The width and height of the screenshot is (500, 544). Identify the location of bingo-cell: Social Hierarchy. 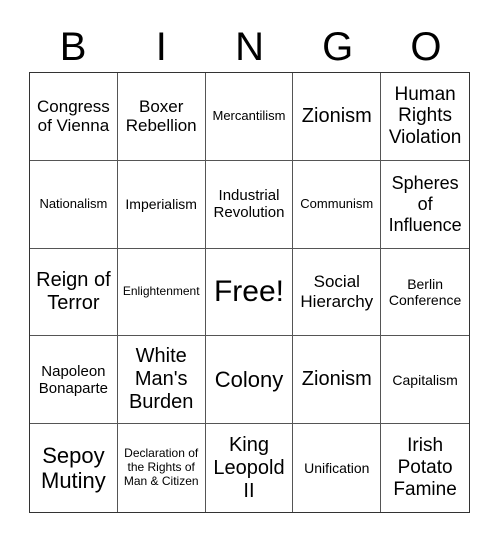
(337, 292).